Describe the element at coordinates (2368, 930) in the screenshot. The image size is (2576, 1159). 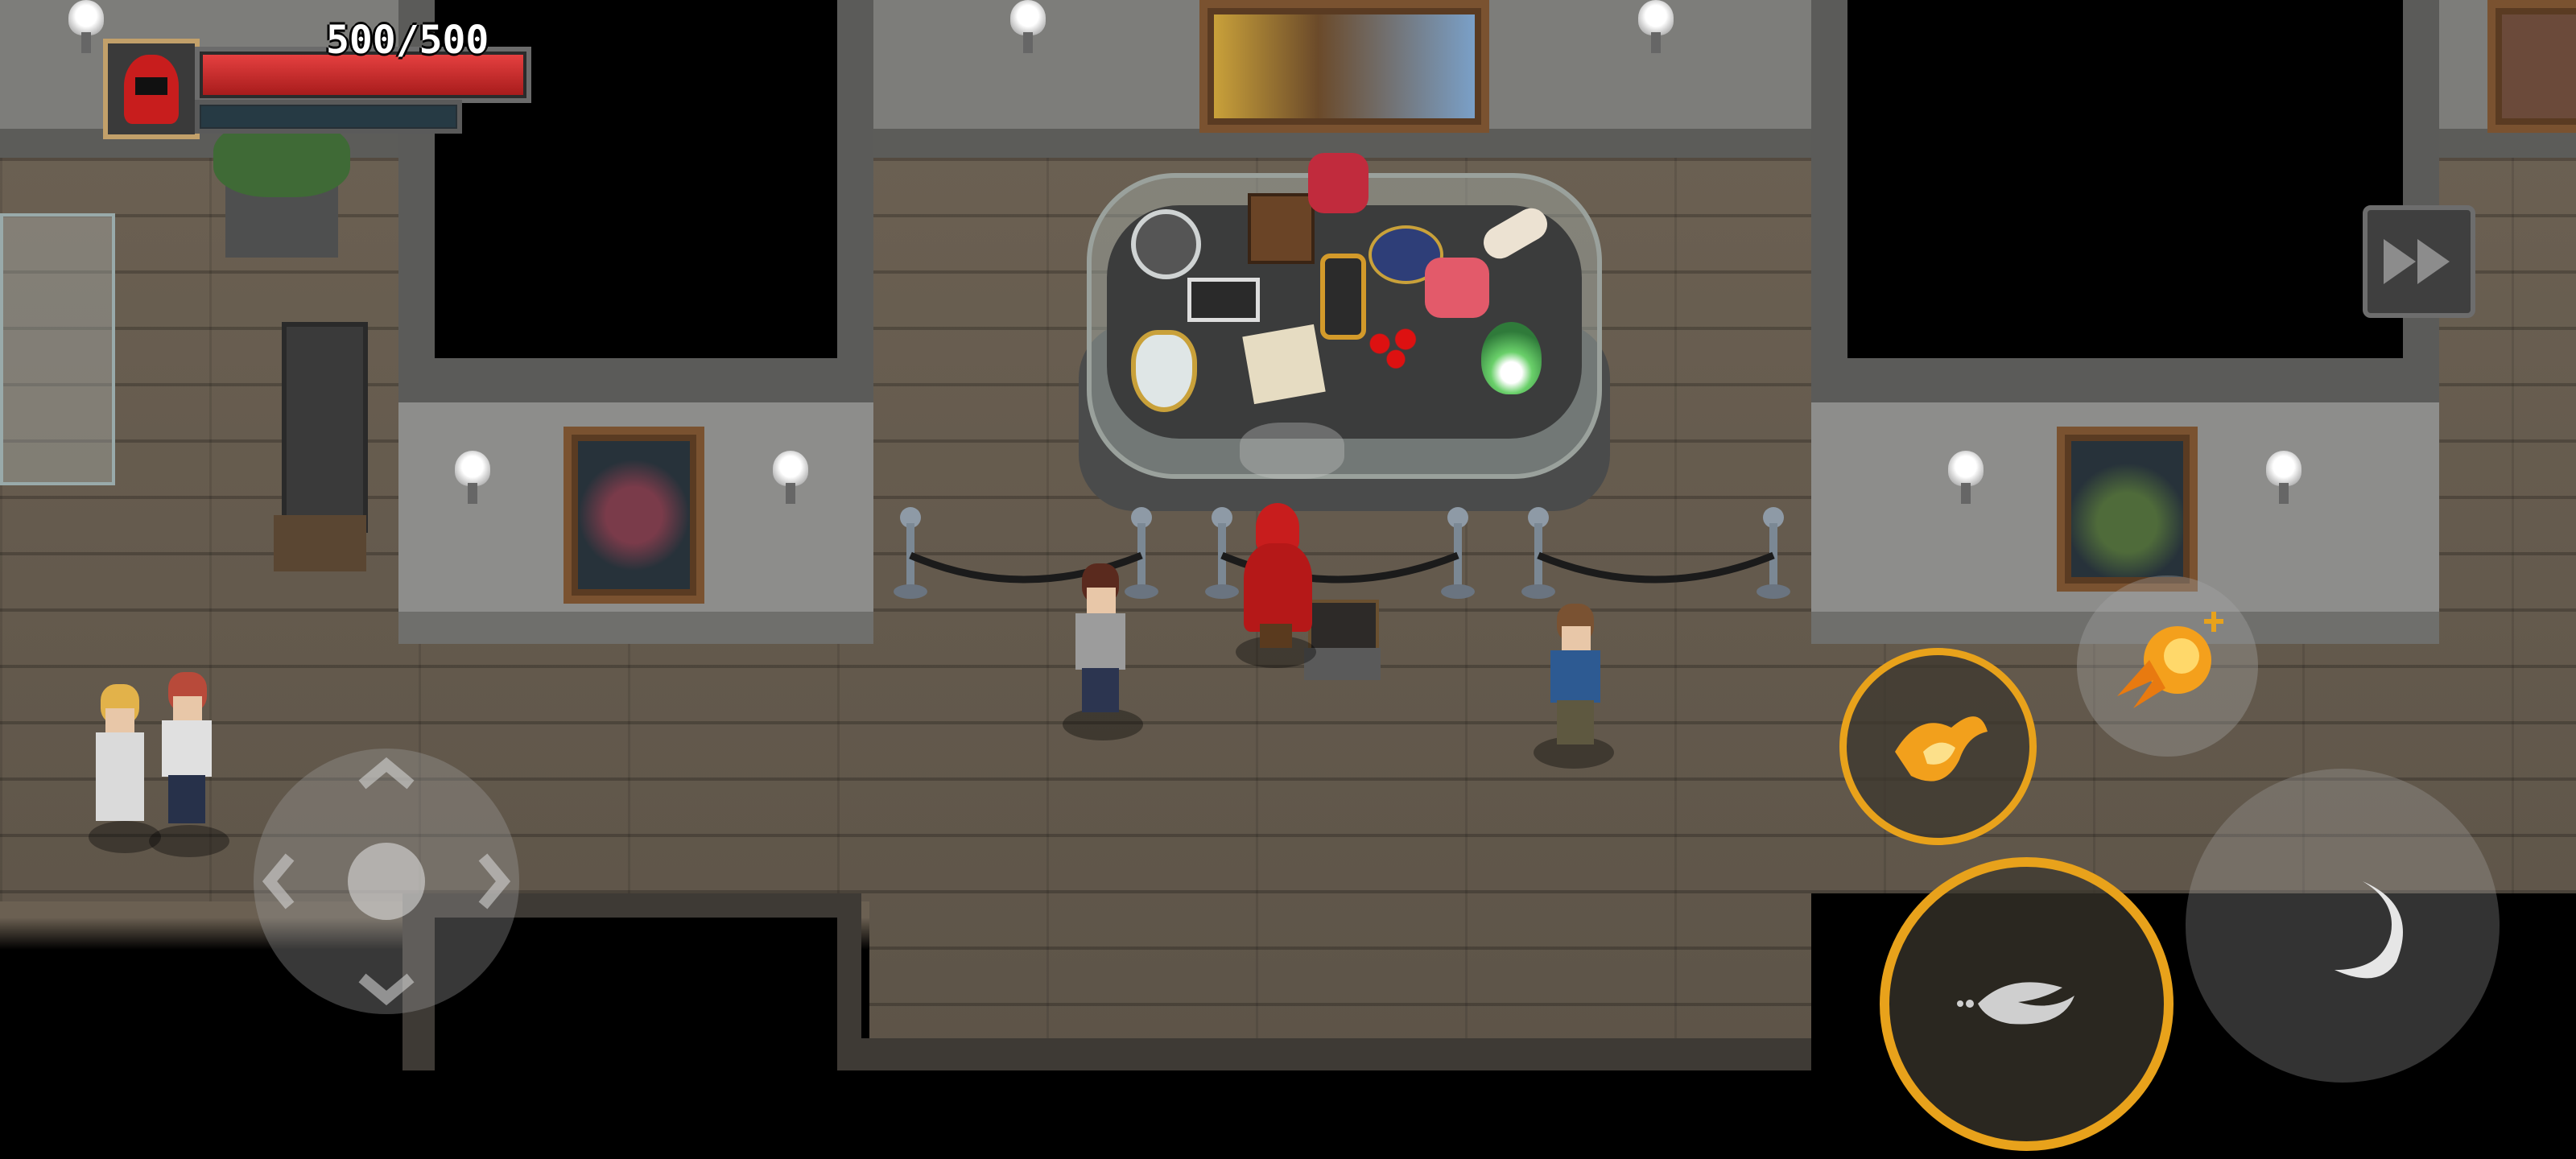
I see `crescent-dodge-icon` at that location.